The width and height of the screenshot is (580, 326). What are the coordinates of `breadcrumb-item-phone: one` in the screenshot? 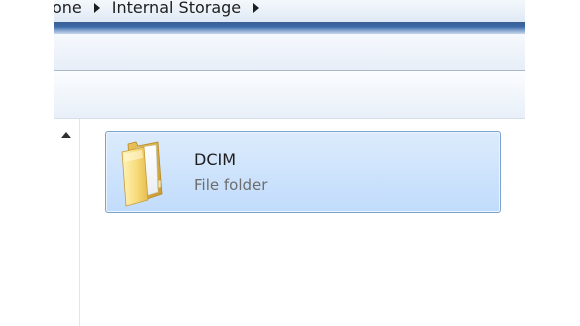 It's located at (68, 8).